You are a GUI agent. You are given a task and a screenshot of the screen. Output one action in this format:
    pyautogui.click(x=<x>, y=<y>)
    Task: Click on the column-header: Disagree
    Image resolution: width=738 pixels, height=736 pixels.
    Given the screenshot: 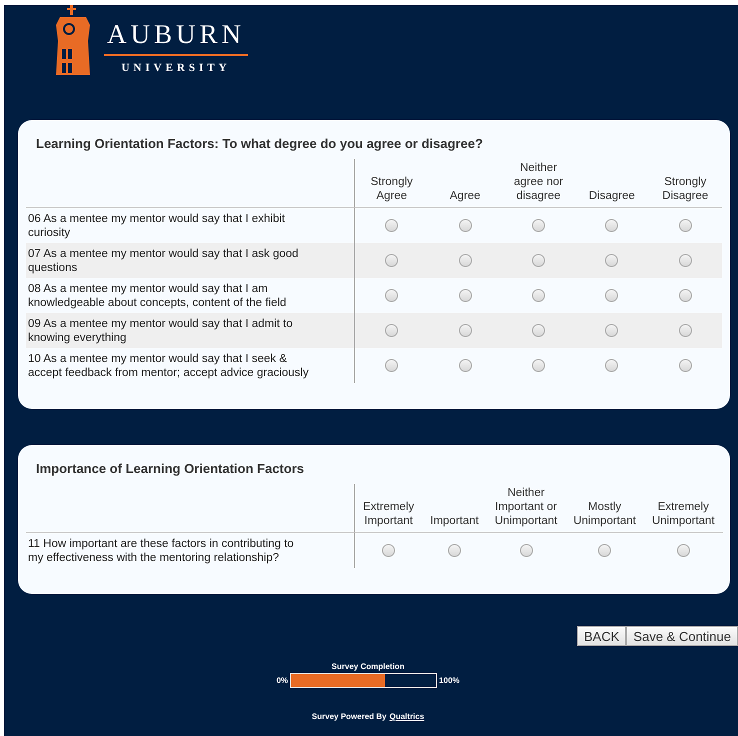 What is the action you would take?
    pyautogui.click(x=611, y=196)
    